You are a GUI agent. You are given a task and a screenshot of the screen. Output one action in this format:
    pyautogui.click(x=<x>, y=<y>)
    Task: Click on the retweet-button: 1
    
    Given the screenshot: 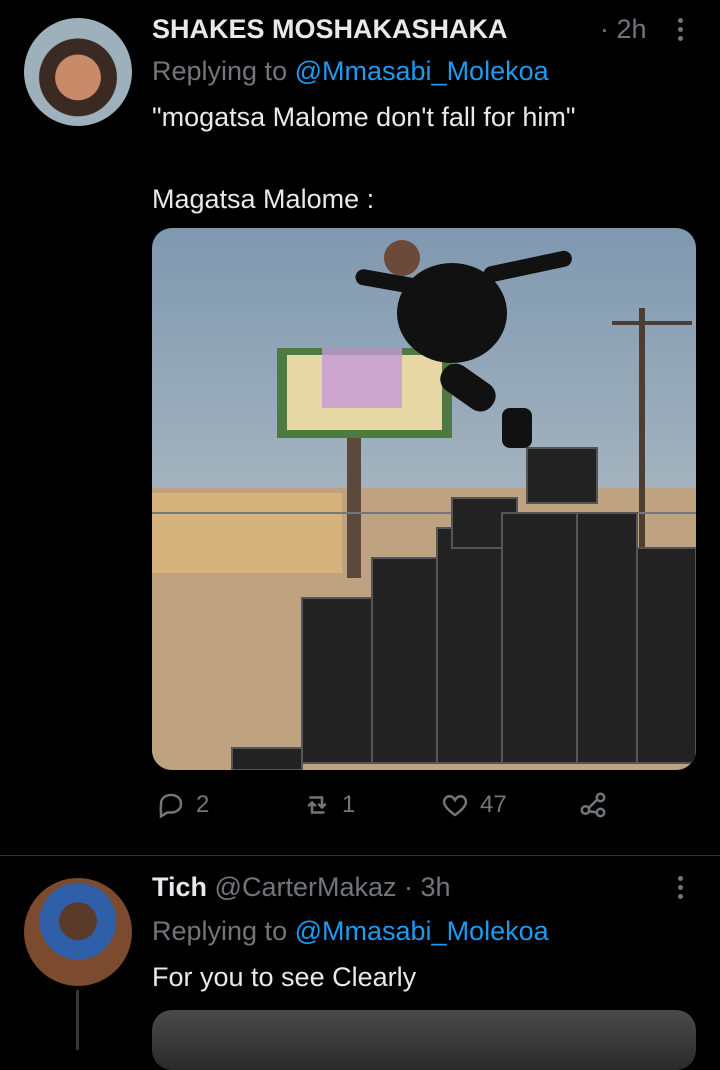 What is the action you would take?
    pyautogui.click(x=328, y=805)
    